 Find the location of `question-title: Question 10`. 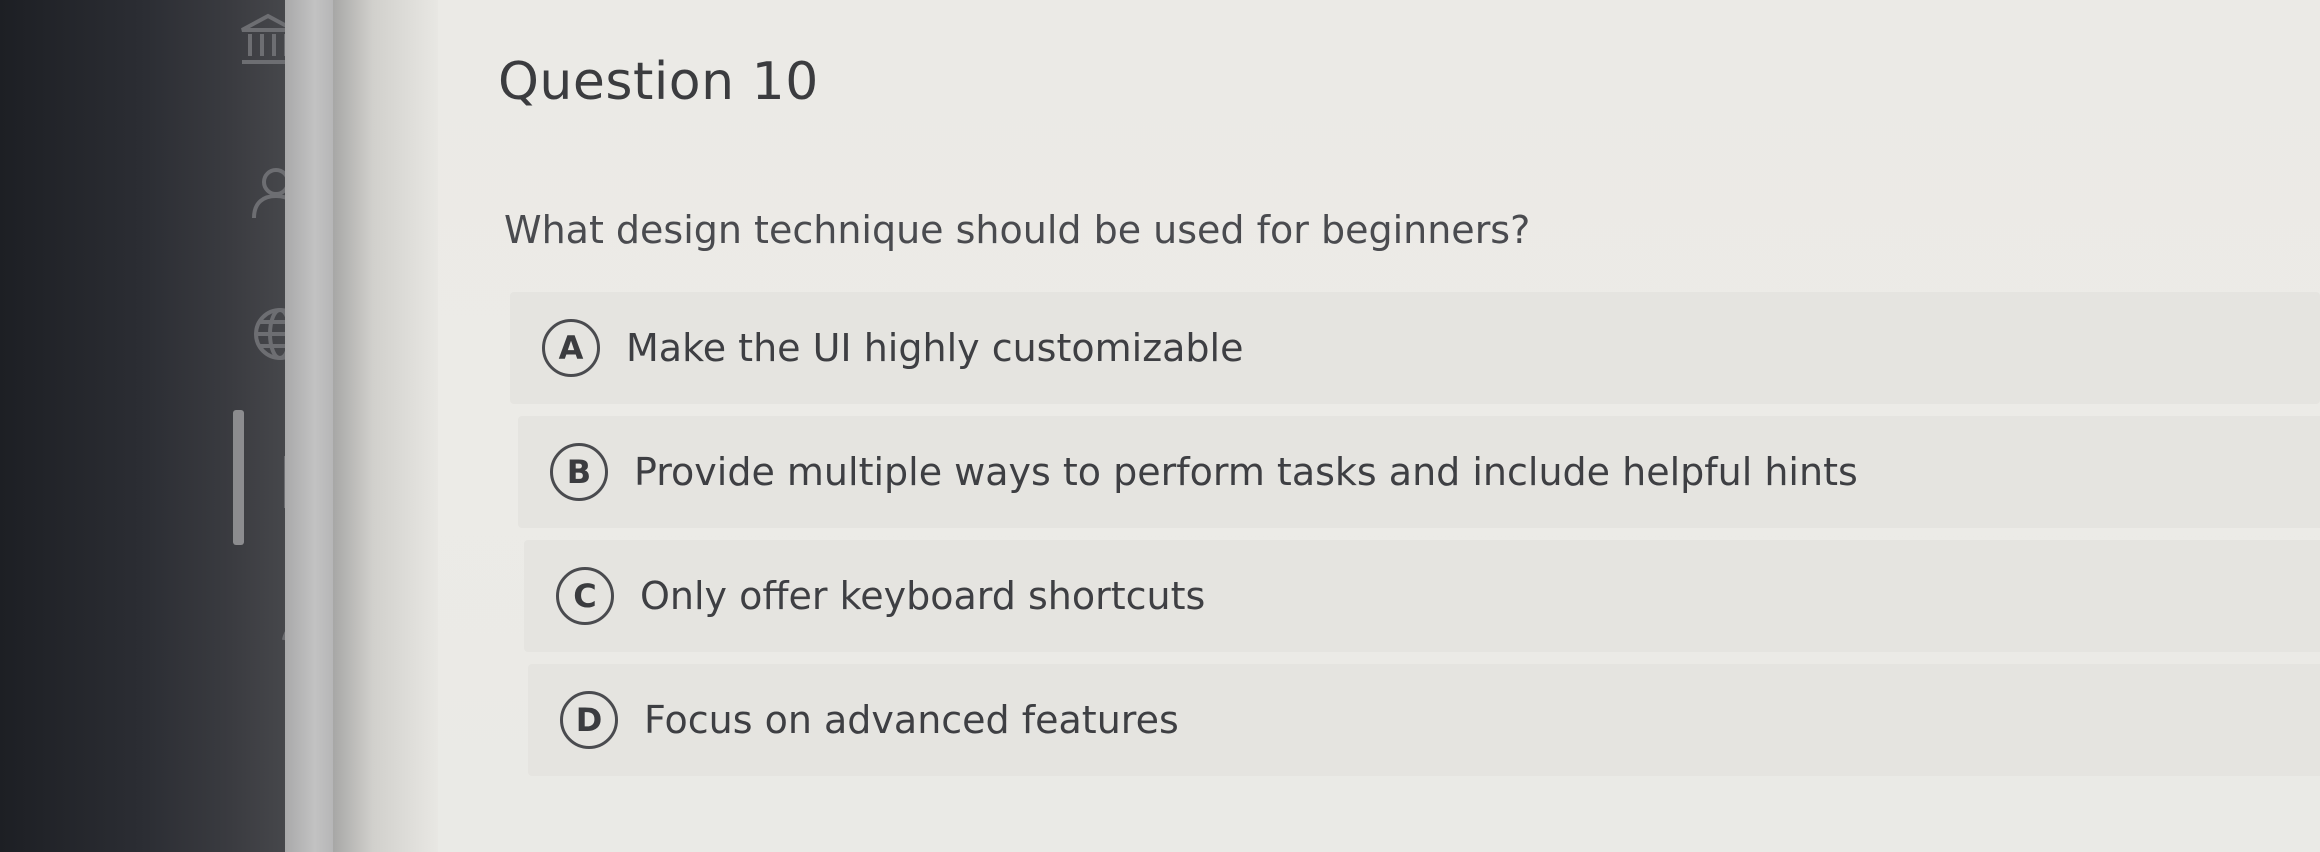

question-title: Question 10 is located at coordinates (658, 82).